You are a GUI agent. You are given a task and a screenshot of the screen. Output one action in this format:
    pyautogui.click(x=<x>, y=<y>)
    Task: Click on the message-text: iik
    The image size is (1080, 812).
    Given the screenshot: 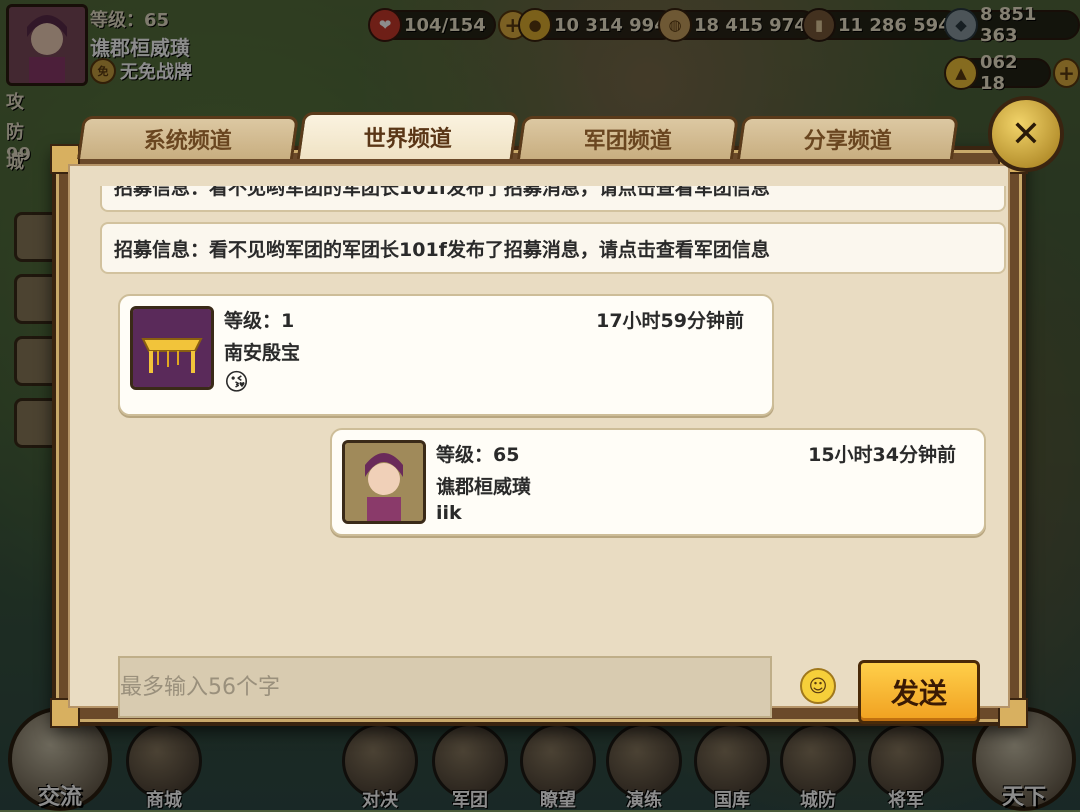 What is the action you would take?
    pyautogui.click(x=449, y=513)
    